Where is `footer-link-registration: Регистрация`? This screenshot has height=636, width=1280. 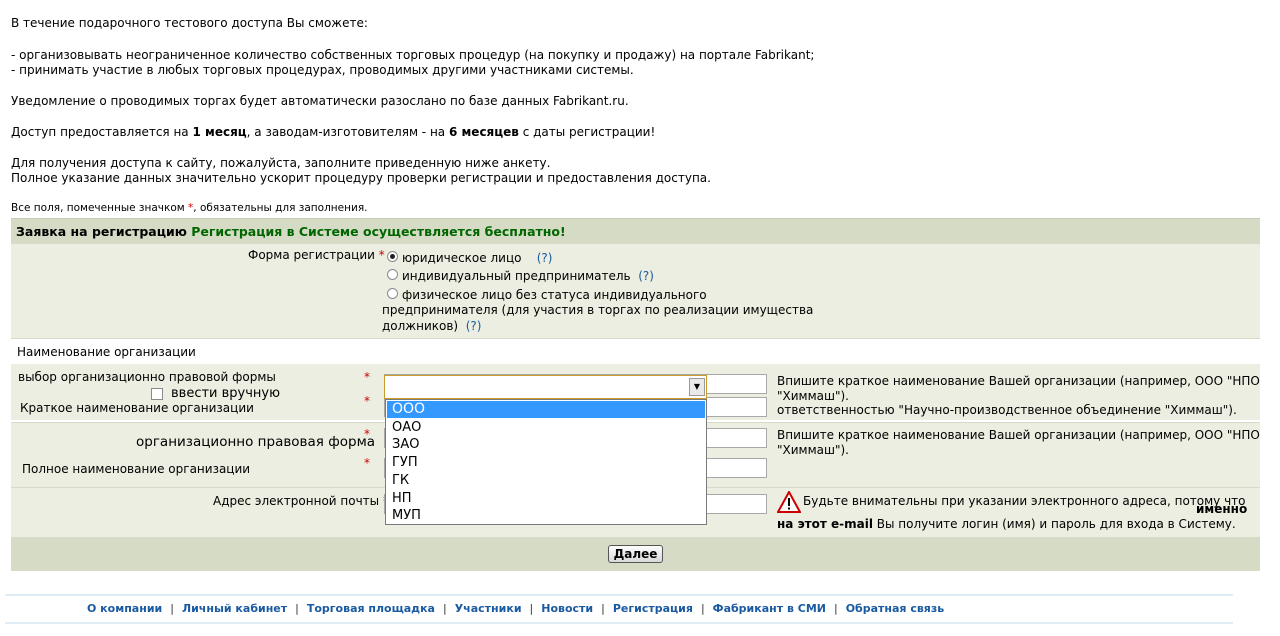 footer-link-registration: Регистрация is located at coordinates (653, 608).